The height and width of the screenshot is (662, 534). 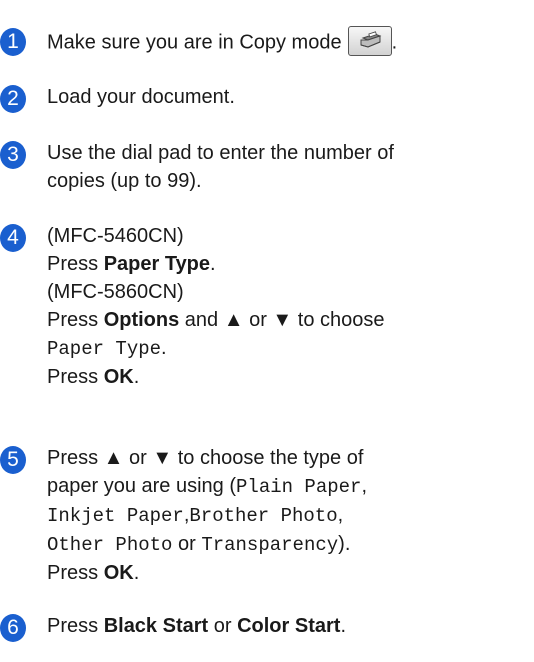 I want to click on lcd-option: Brother Photo, so click(x=263, y=516).